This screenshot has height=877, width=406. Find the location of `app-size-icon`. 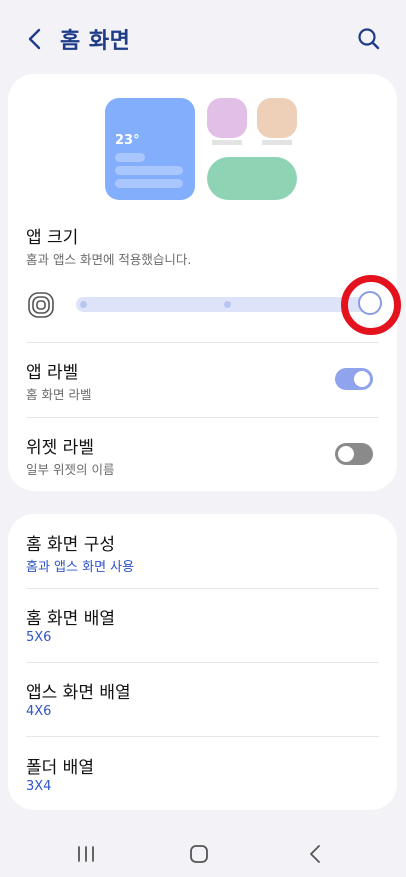

app-size-icon is located at coordinates (41, 305).